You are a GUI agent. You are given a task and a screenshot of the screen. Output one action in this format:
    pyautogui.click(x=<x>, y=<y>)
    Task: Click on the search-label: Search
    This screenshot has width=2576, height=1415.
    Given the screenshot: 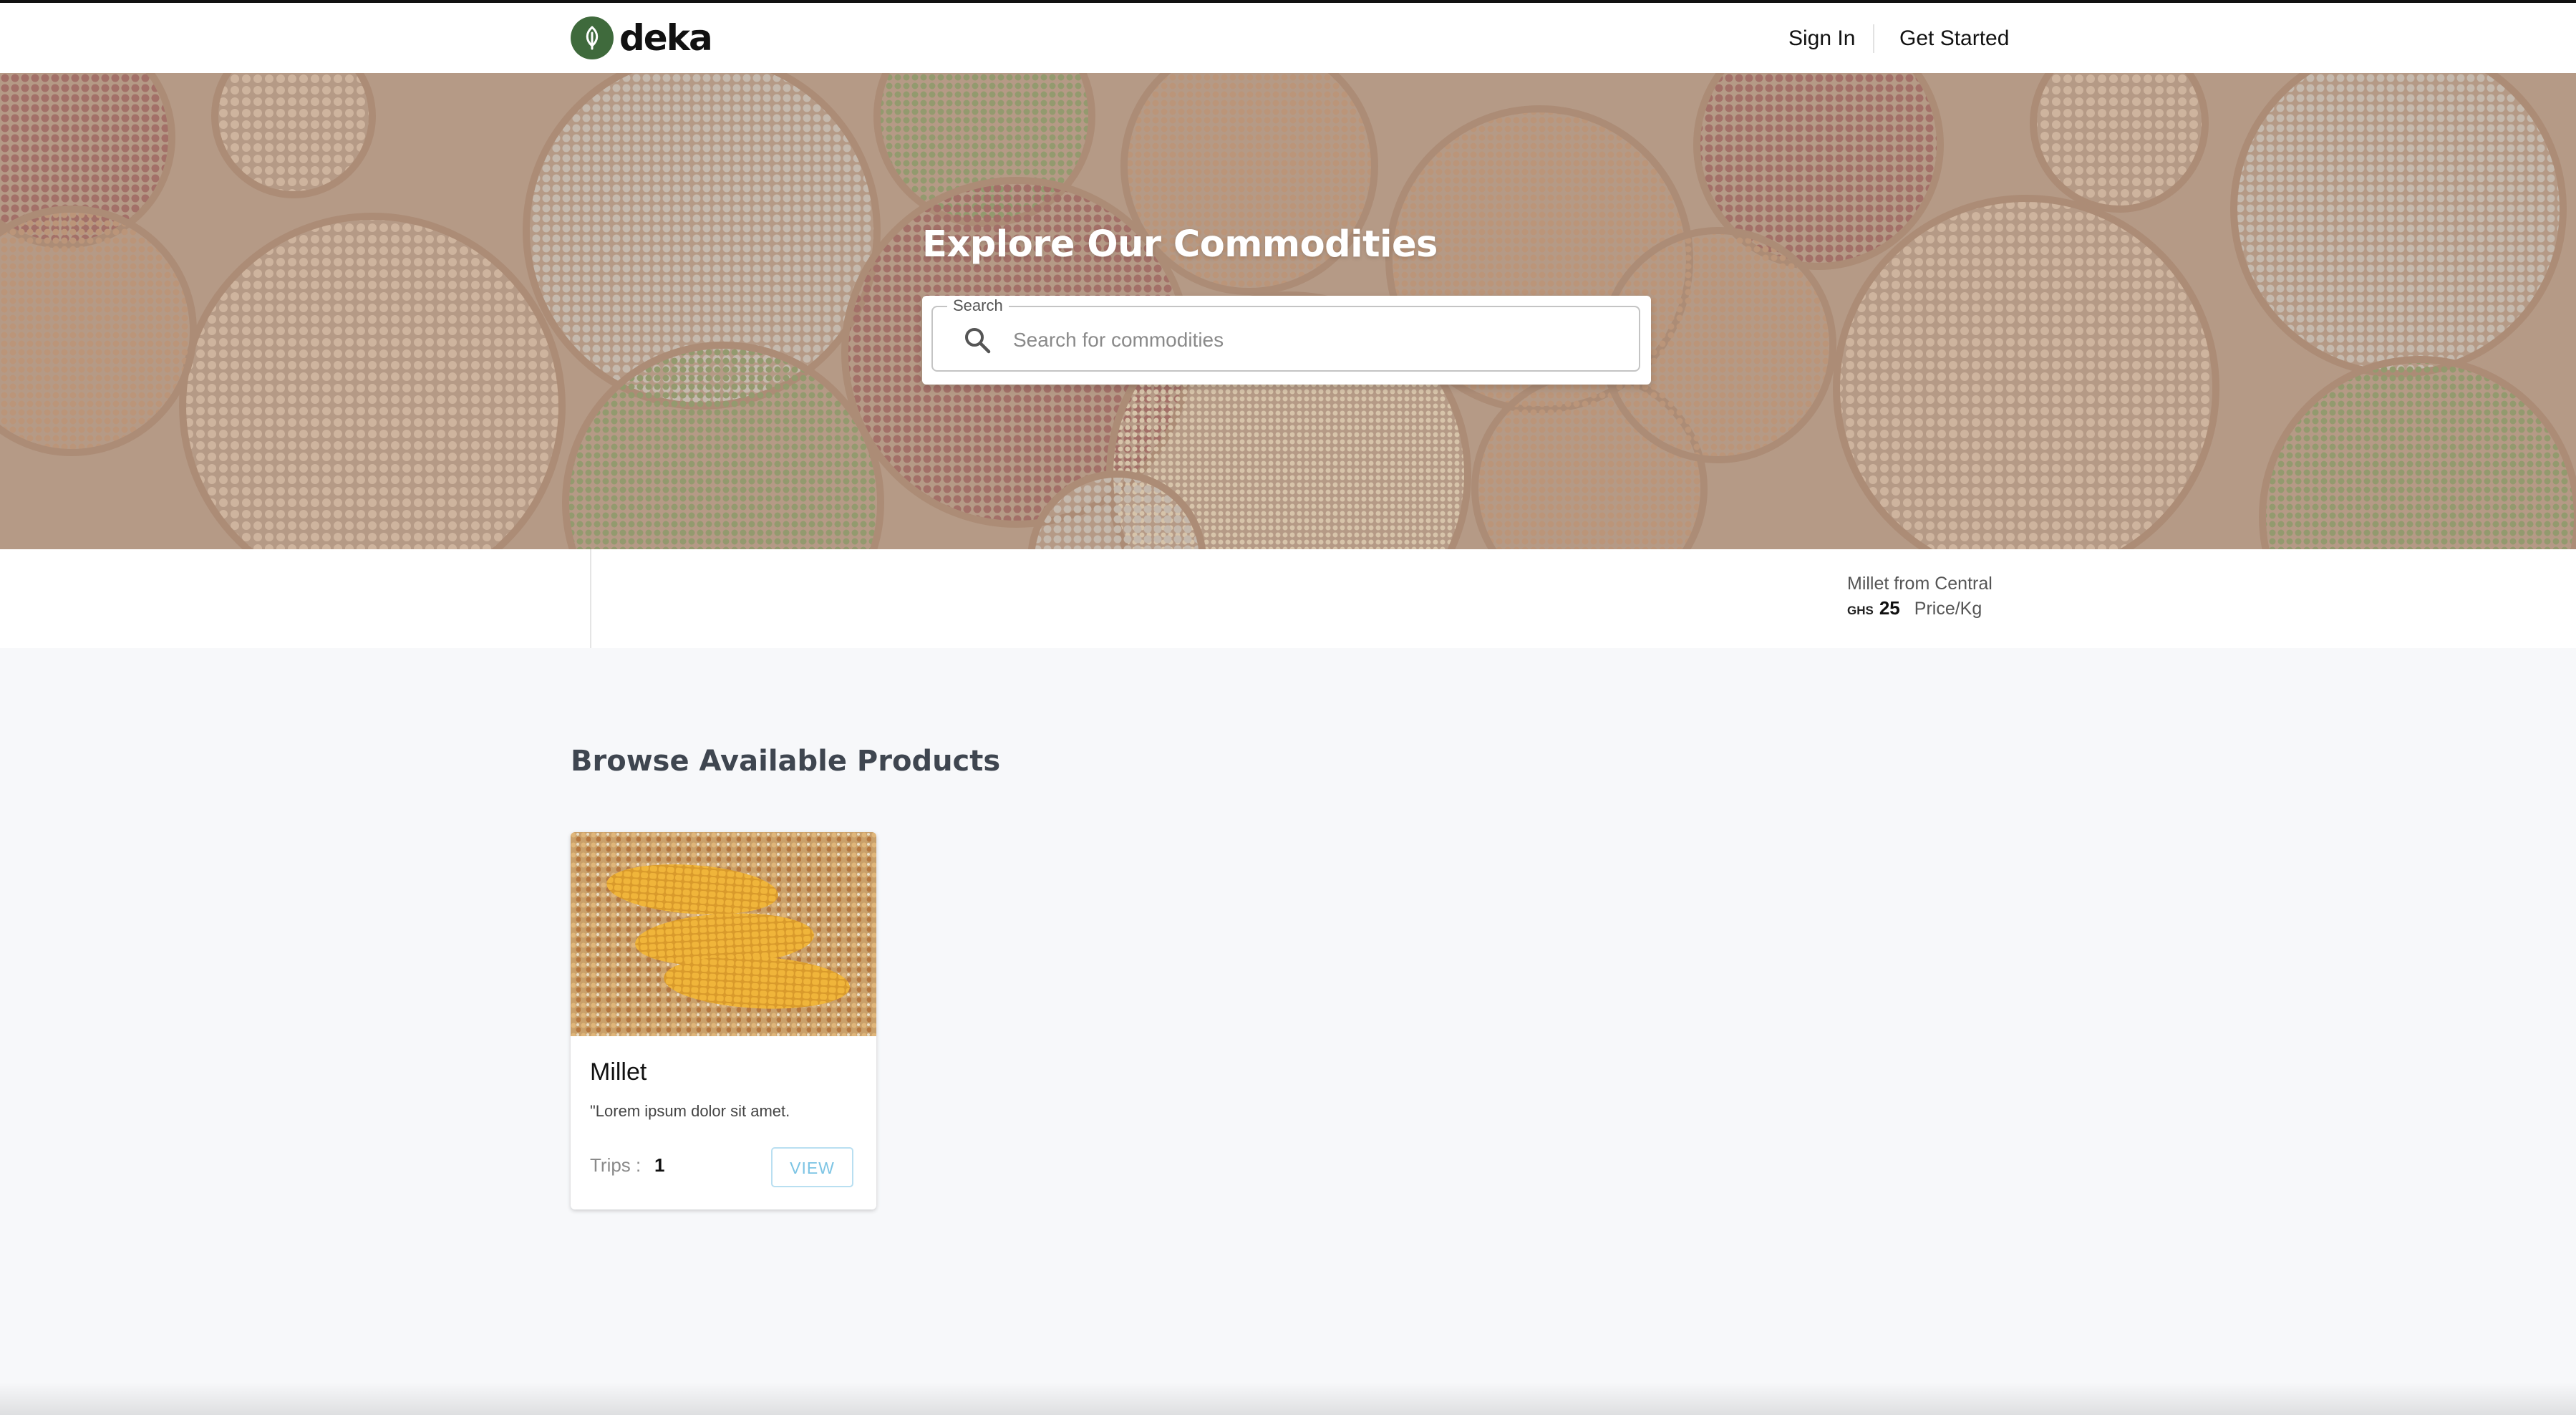 What is the action you would take?
    pyautogui.click(x=978, y=305)
    